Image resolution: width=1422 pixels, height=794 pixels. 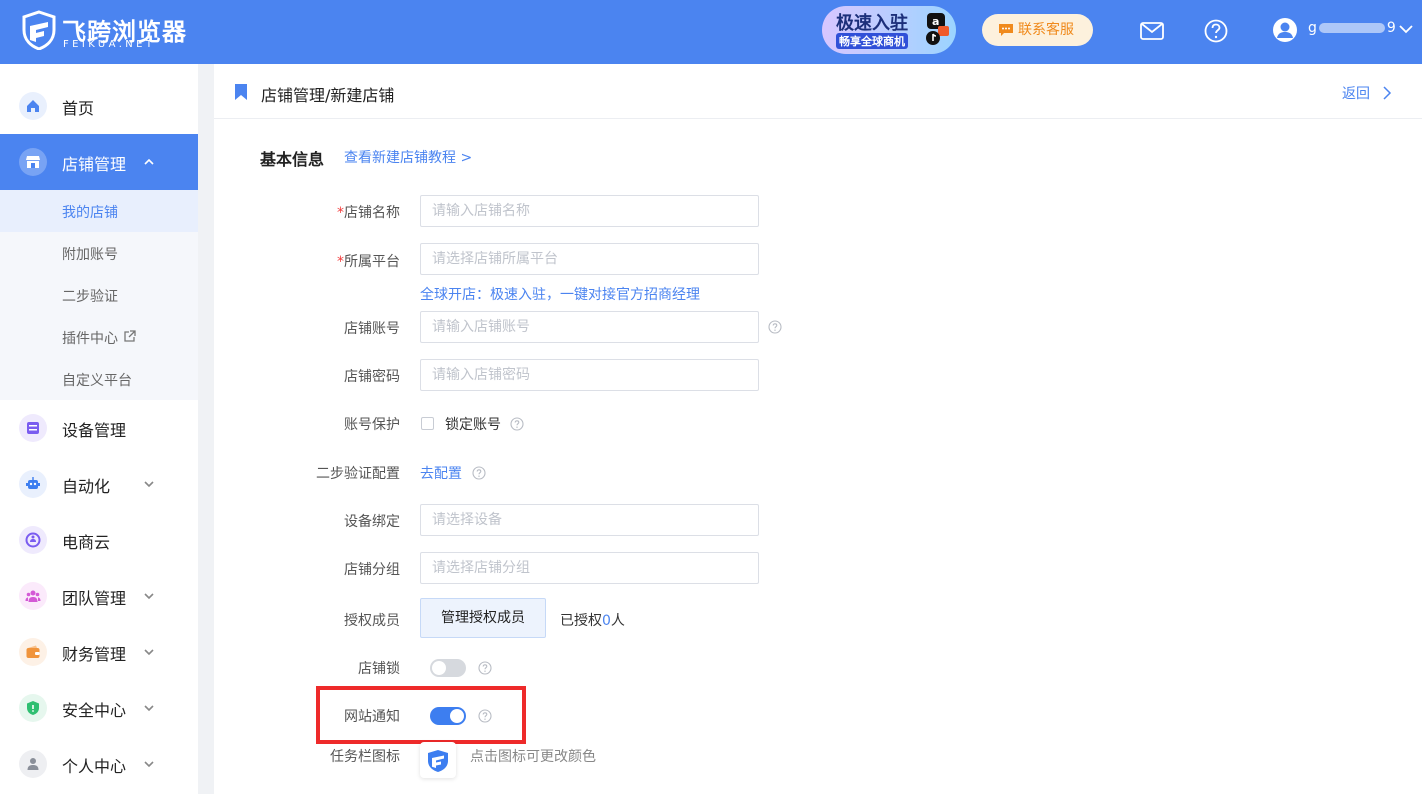 I want to click on mail-icon, so click(x=1152, y=31).